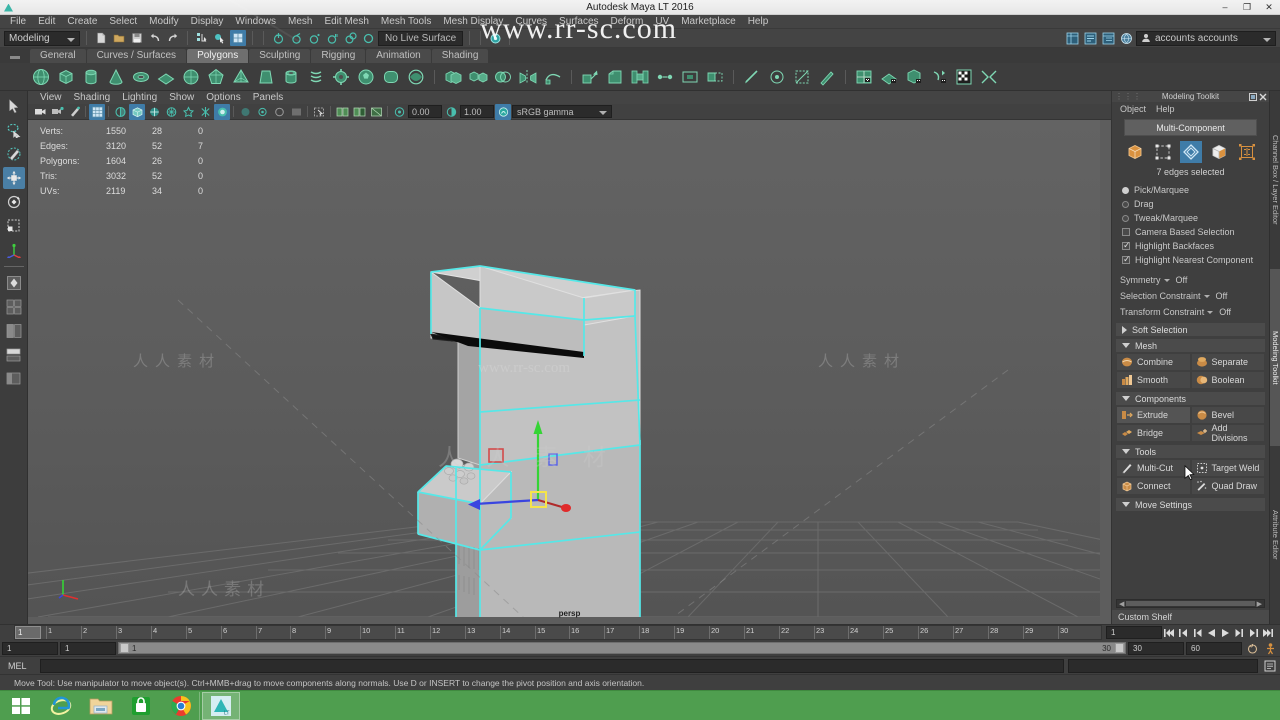 The height and width of the screenshot is (720, 1280). Describe the element at coordinates (141, 706) in the screenshot. I see `windows-store-button` at that location.